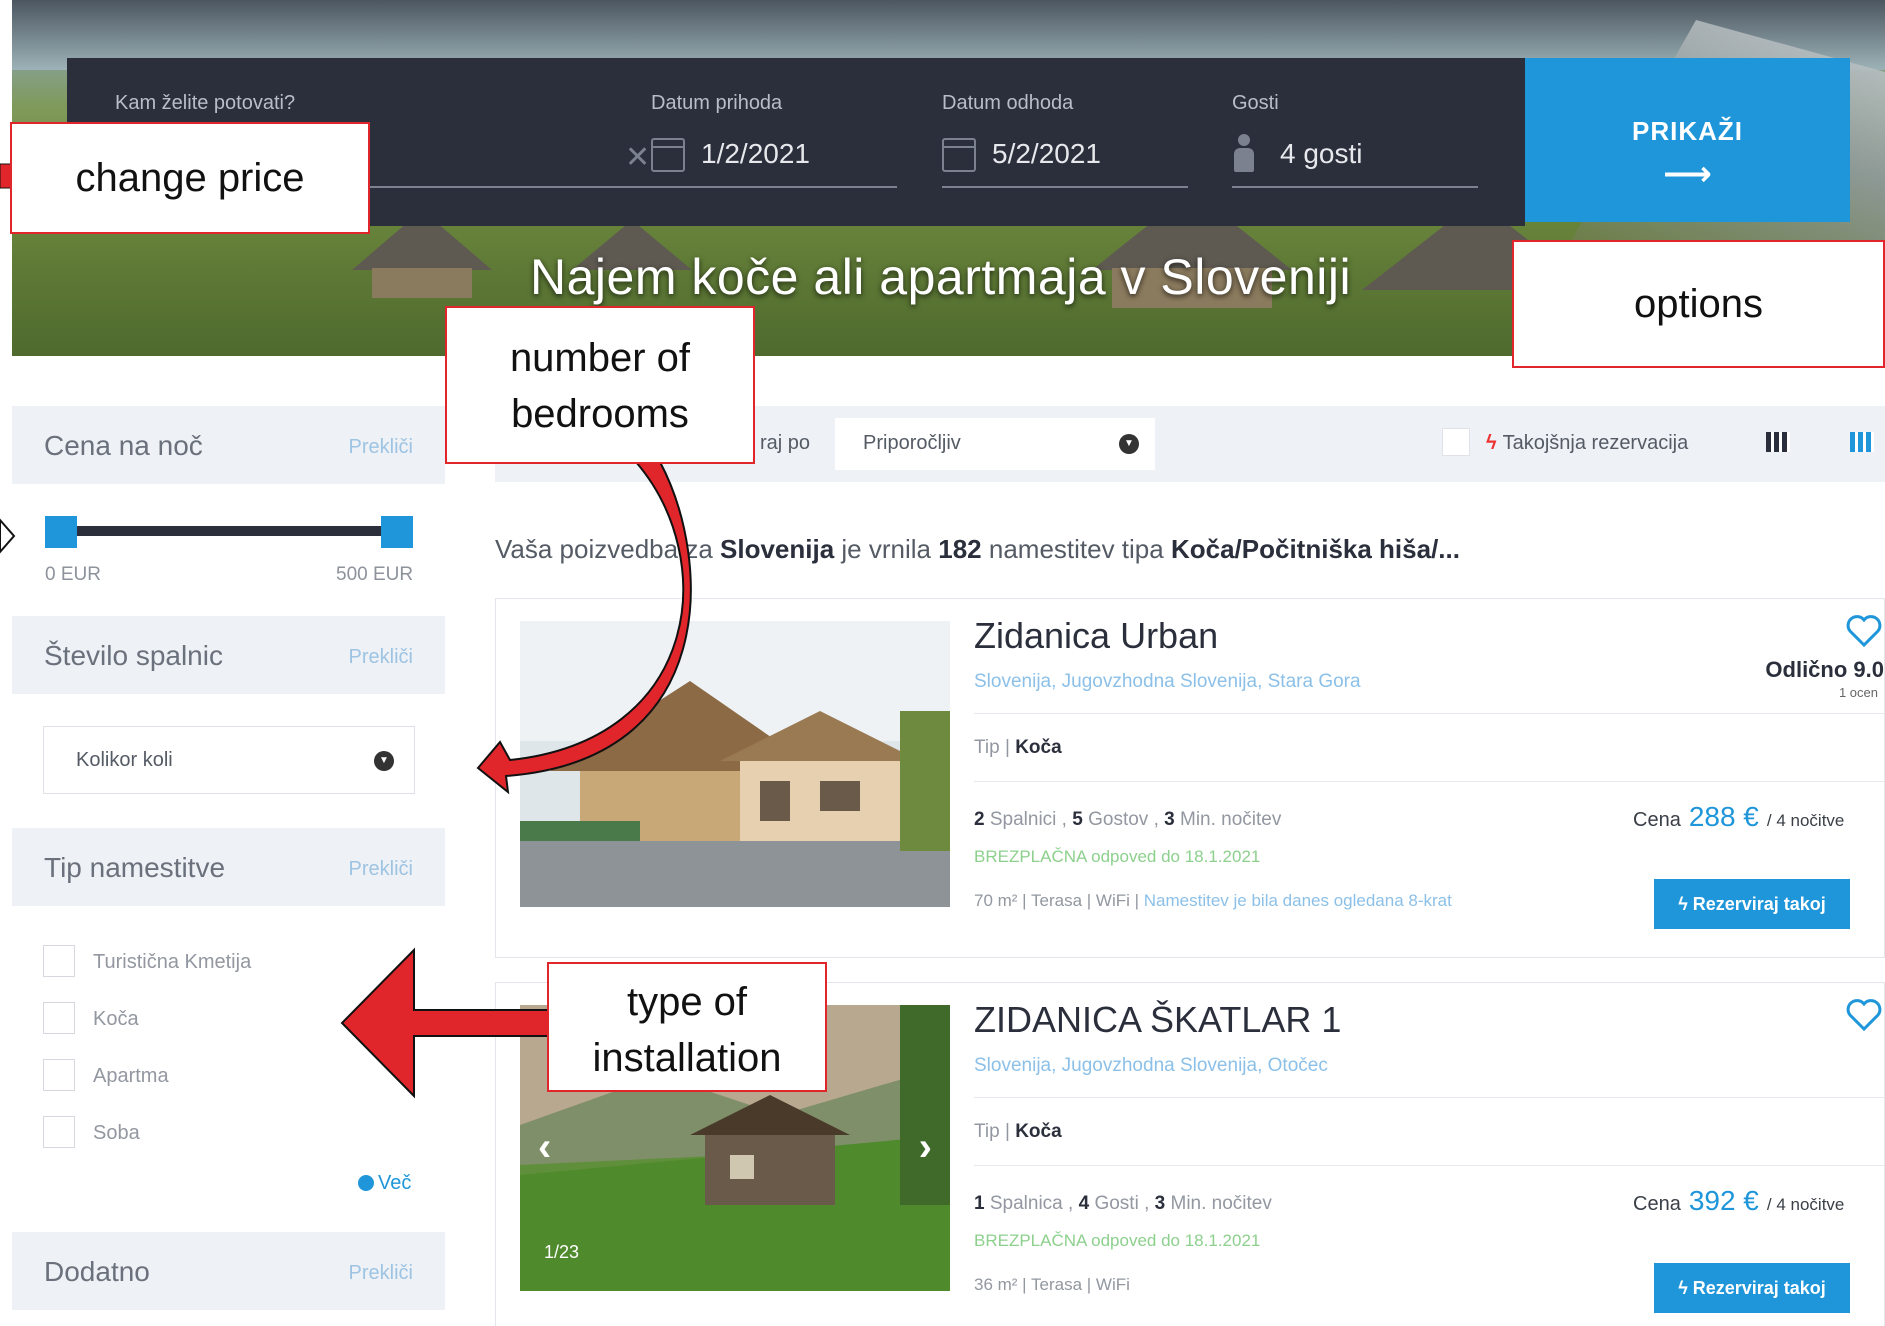 This screenshot has height=1326, width=1885. Describe the element at coordinates (381, 657) in the screenshot. I see `bedrooms-filter-reset: Prekliči` at that location.